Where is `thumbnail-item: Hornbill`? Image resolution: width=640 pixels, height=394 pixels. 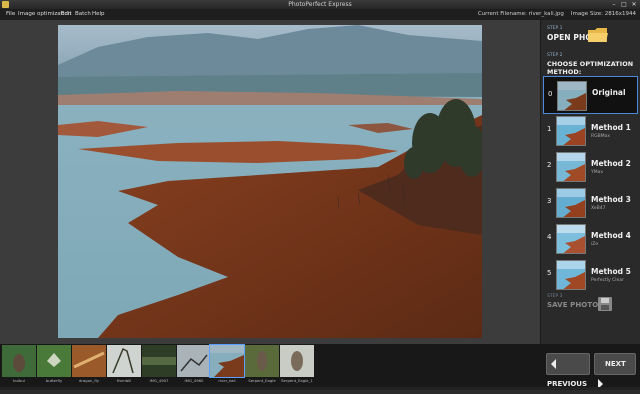
thumbnail-item: Hornbill is located at coordinates (124, 365).